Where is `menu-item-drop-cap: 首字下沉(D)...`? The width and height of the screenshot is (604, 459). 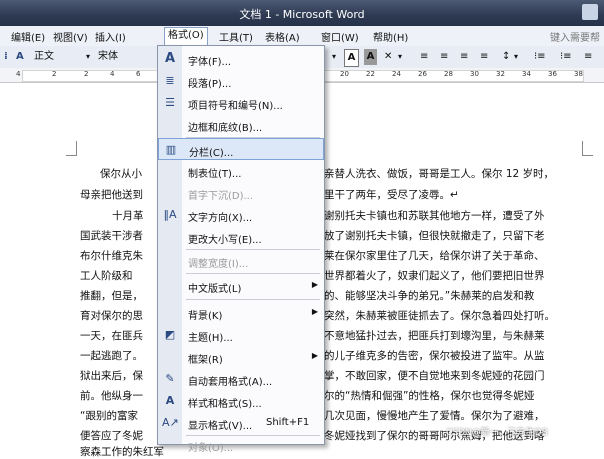
menu-item-drop-cap: 首字下沉(D)... is located at coordinates (241, 193).